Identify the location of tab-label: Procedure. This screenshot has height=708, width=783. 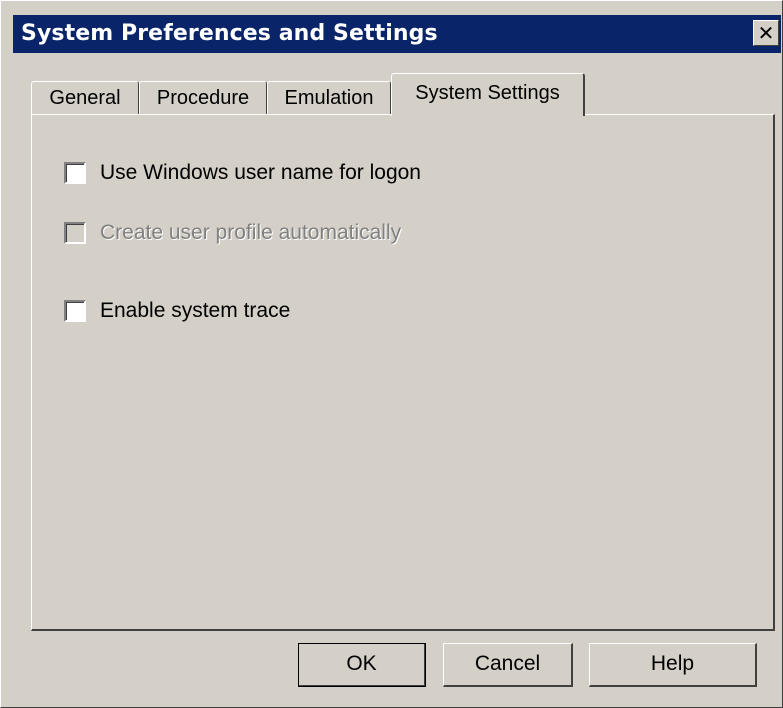
(203, 98).